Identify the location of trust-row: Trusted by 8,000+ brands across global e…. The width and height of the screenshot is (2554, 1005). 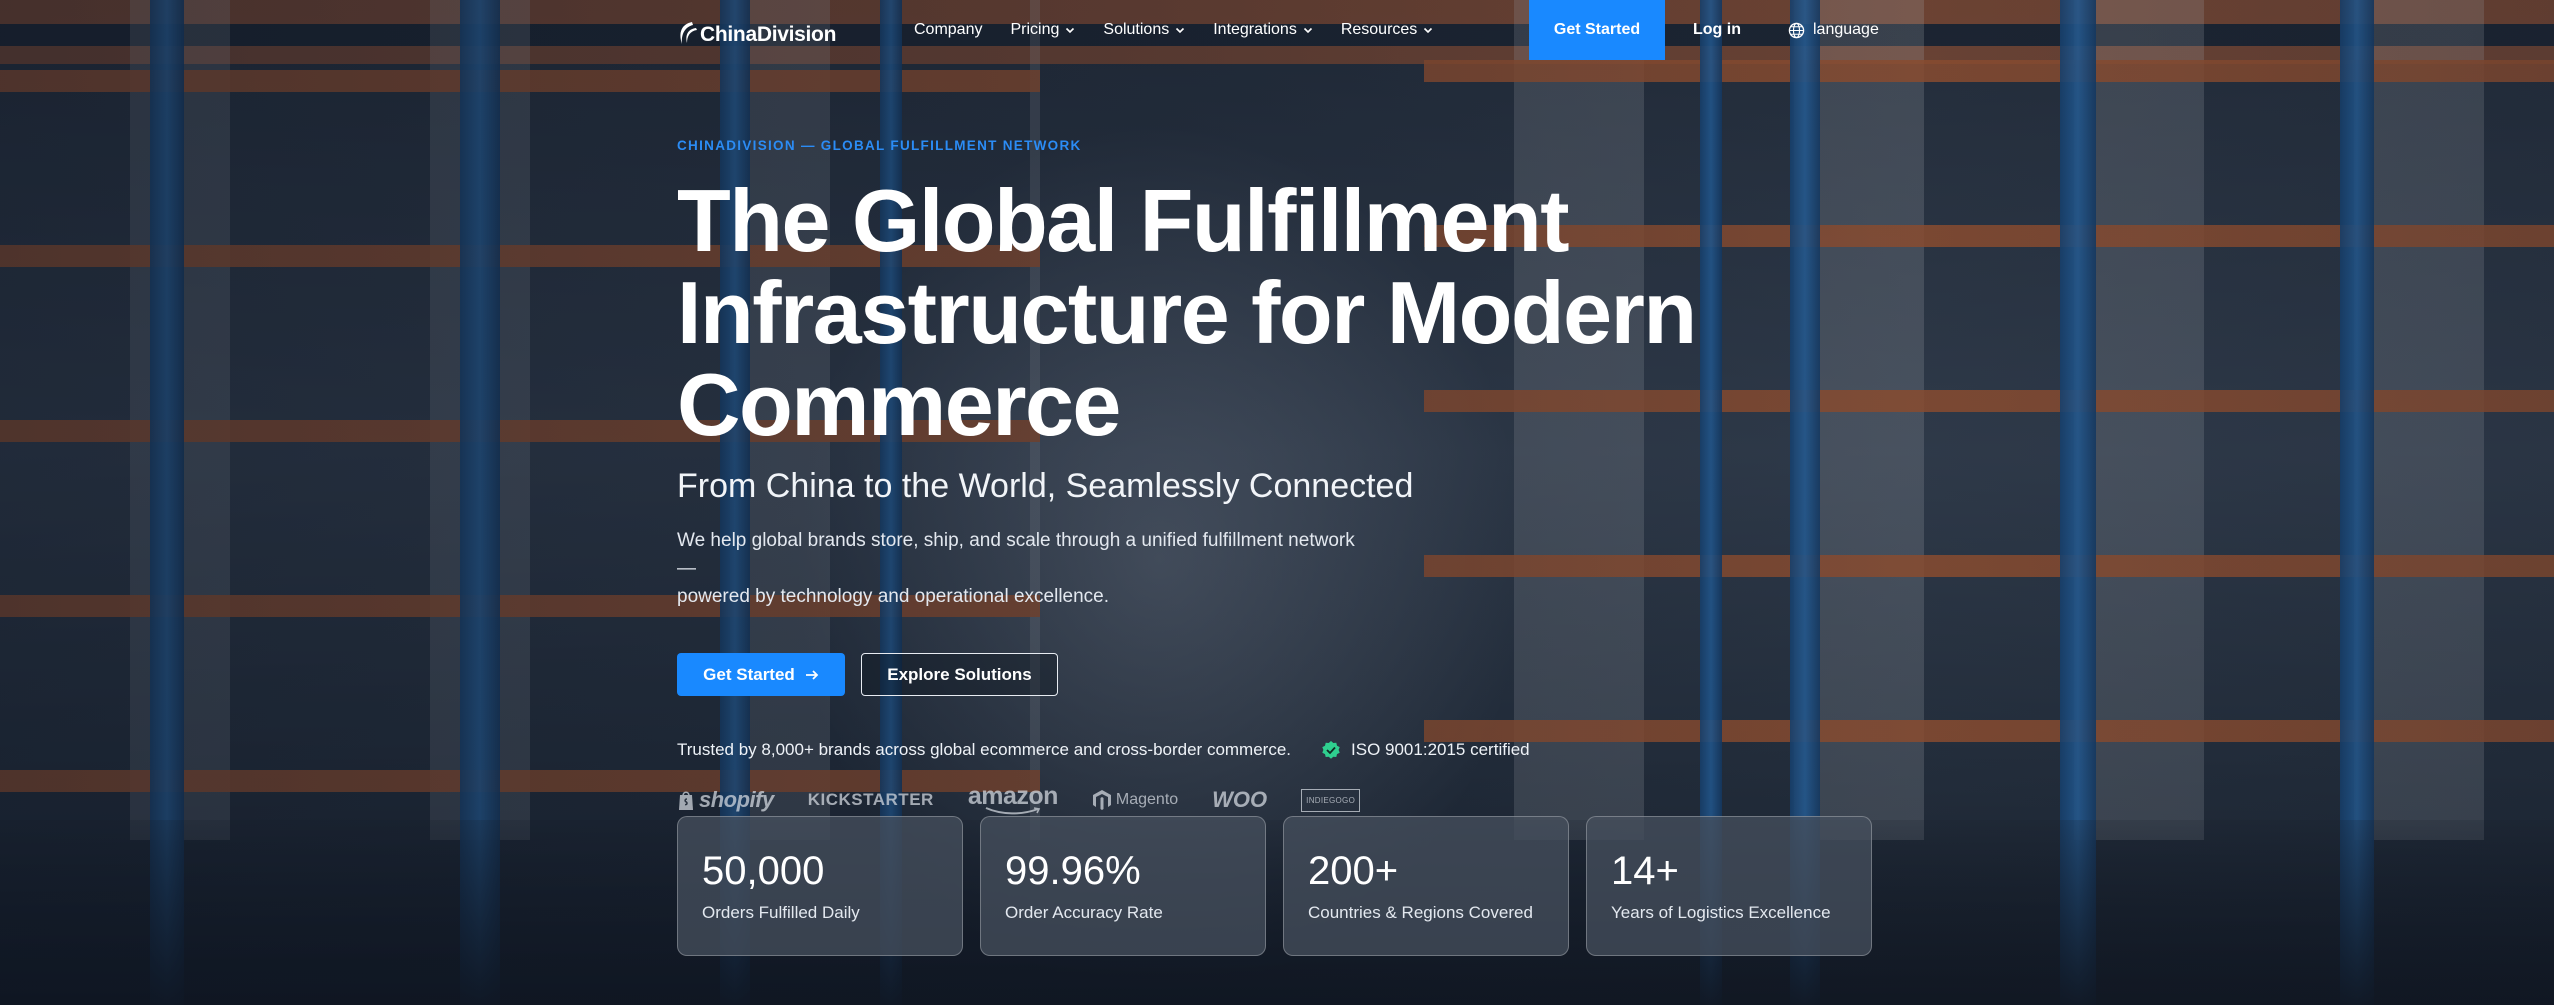
(1277, 750).